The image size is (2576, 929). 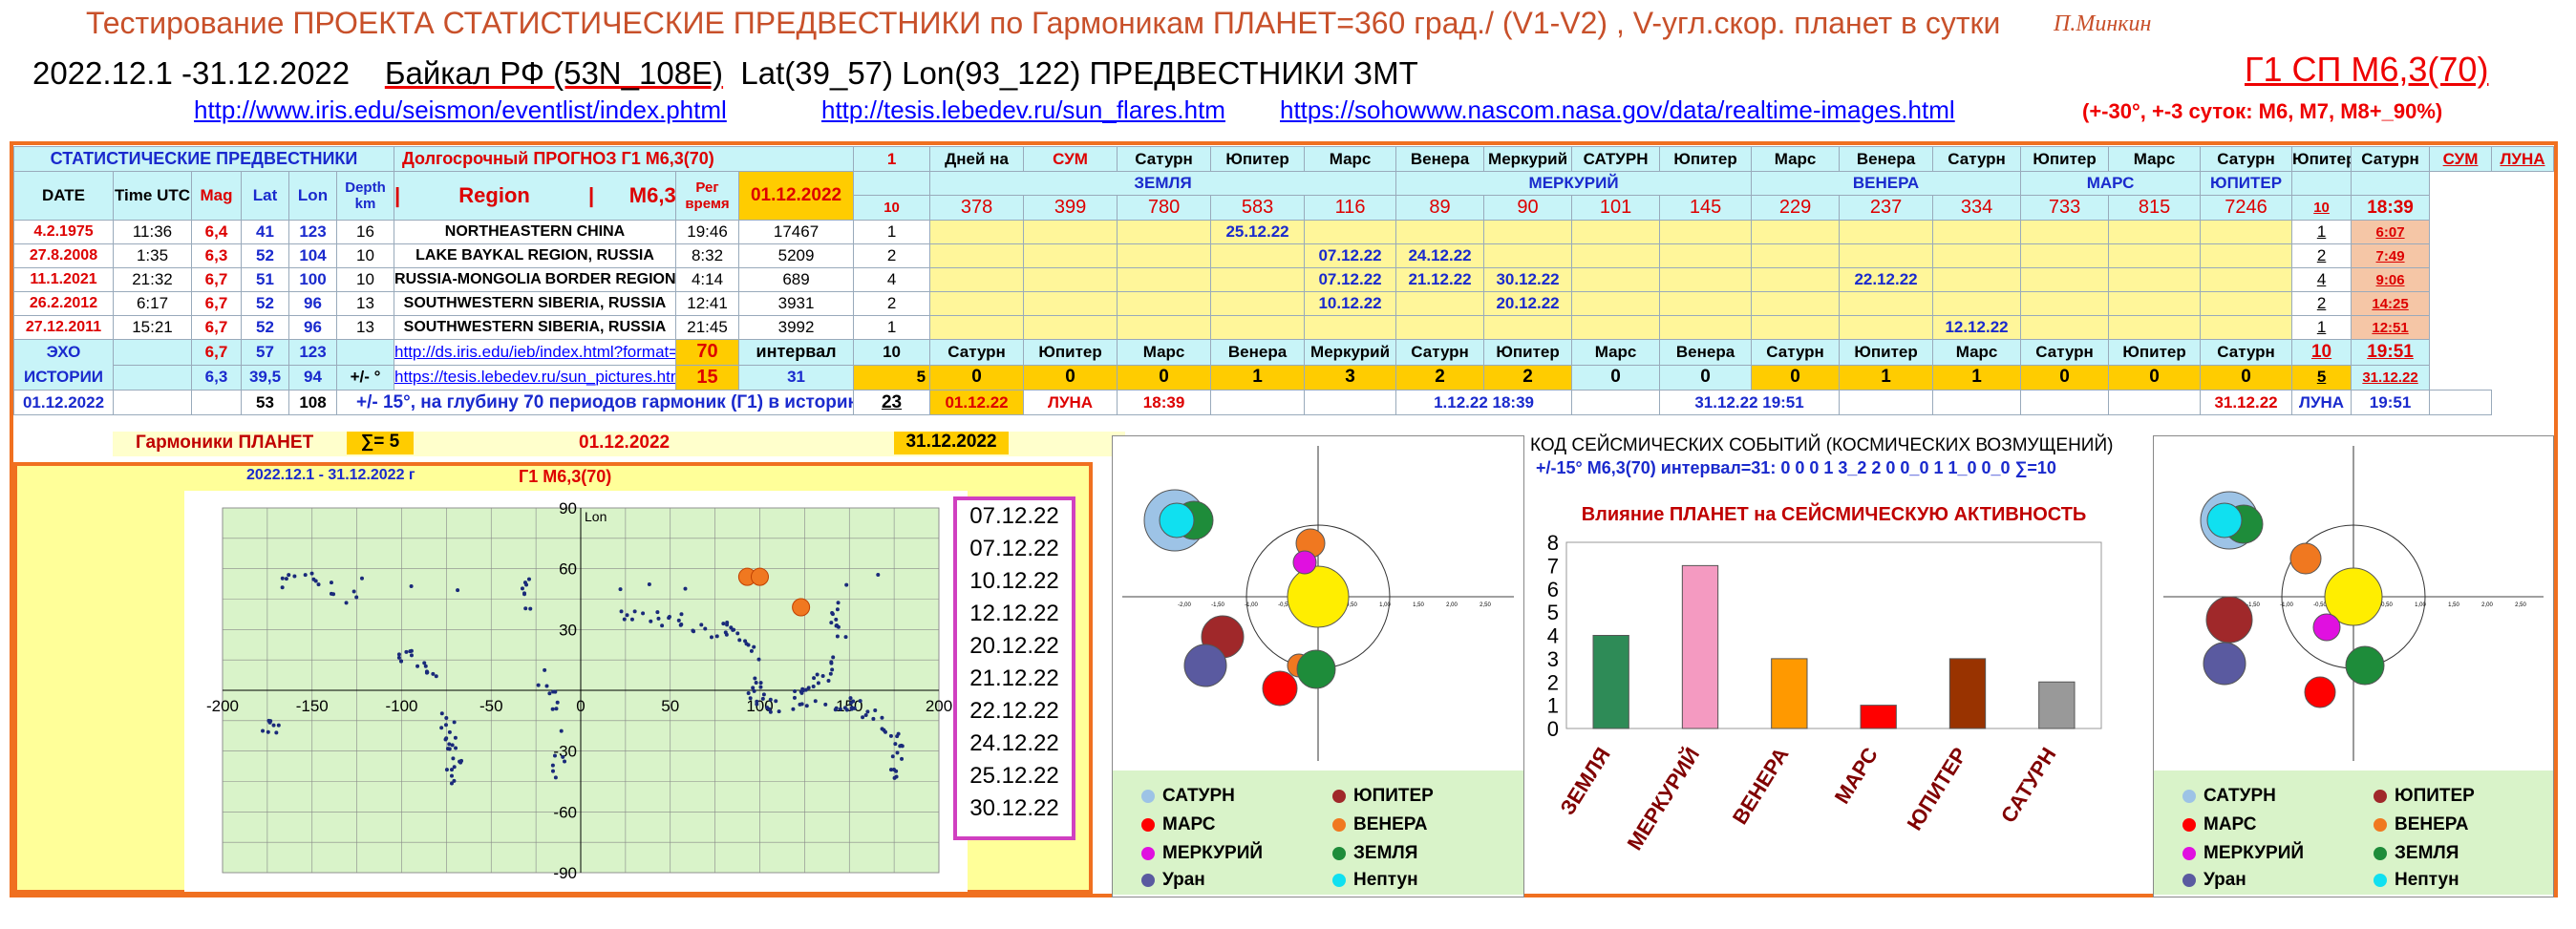 What do you see at coordinates (535, 304) in the screenshot?
I see `event-region: SOUTHWESTERN SIBERIA, RUSSIA` at bounding box center [535, 304].